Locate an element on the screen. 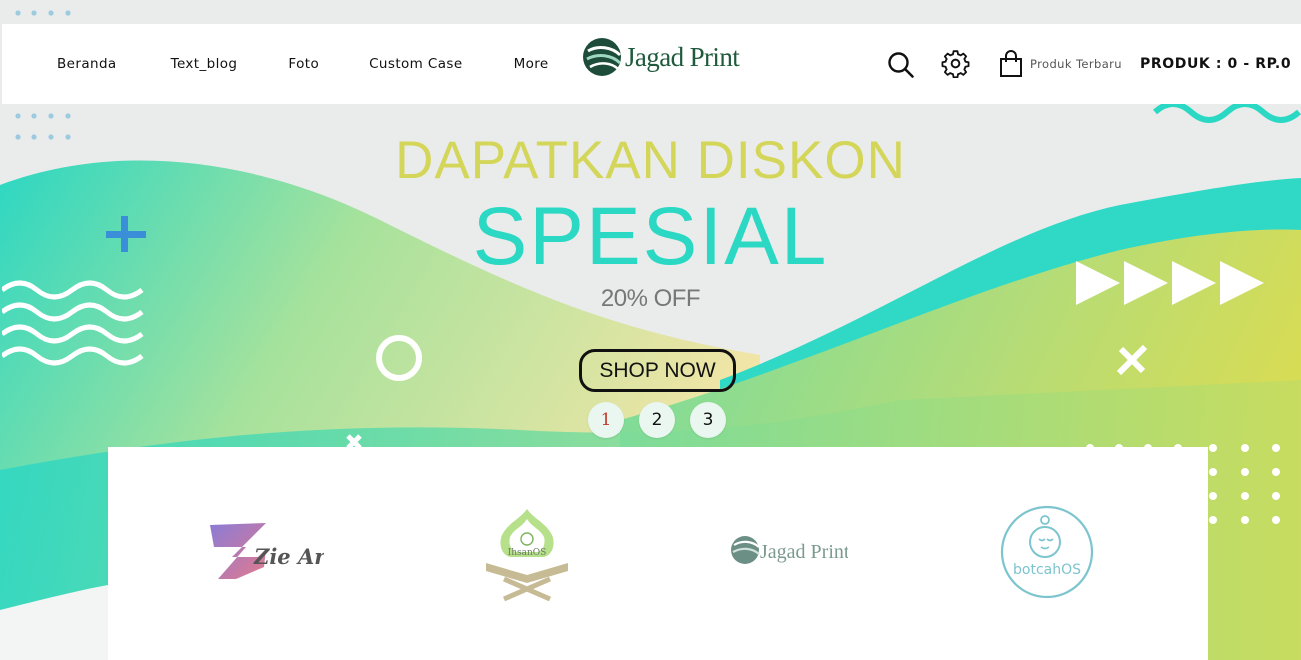 This screenshot has width=1301, height=660. cart-label: Produk Terbaru is located at coordinates (1076, 64).